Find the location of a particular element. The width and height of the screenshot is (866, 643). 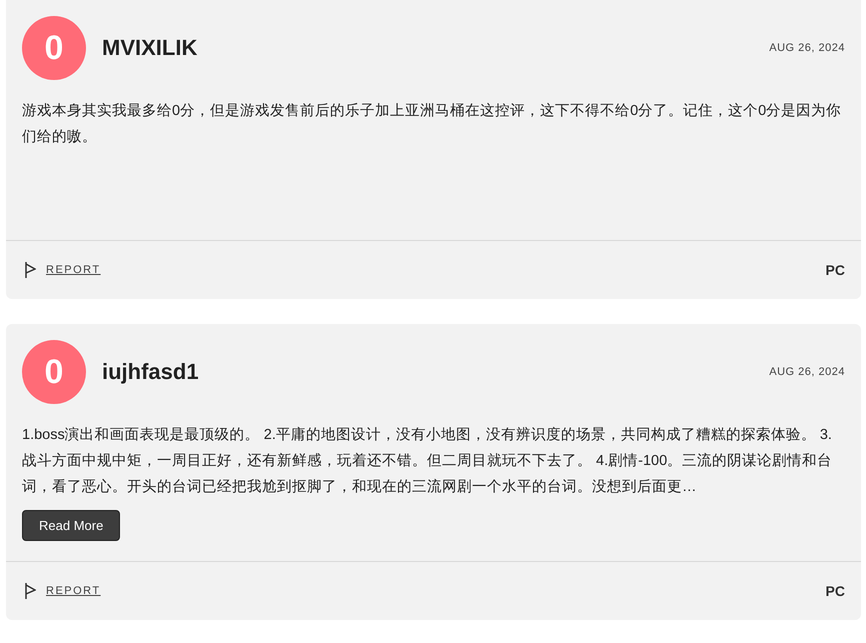

user-name: iujhfasd1 is located at coordinates (151, 372).